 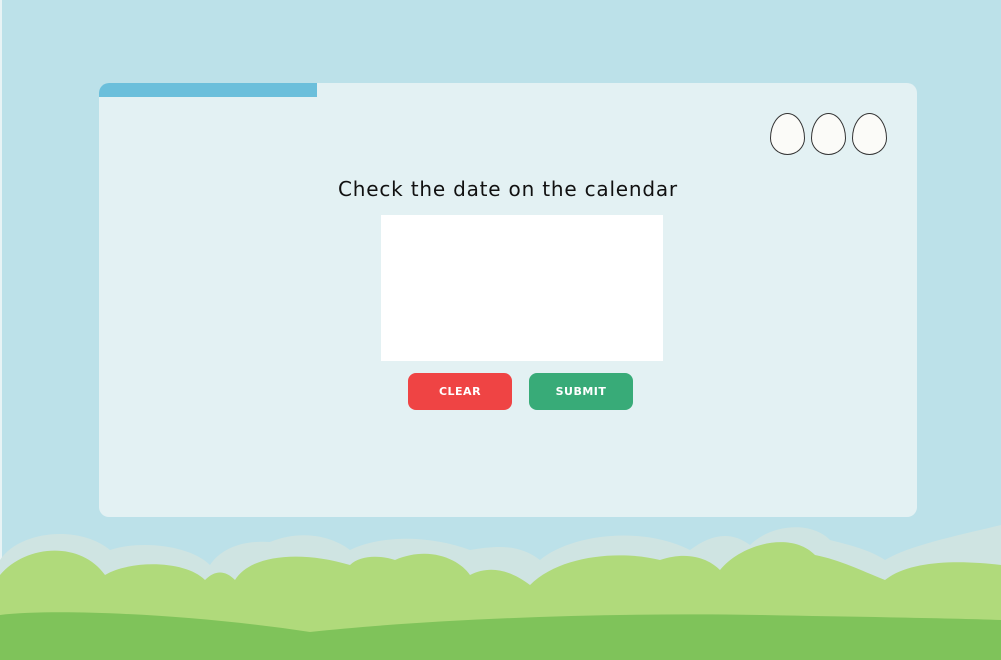 I want to click on drawing-canvas, so click(x=522, y=288).